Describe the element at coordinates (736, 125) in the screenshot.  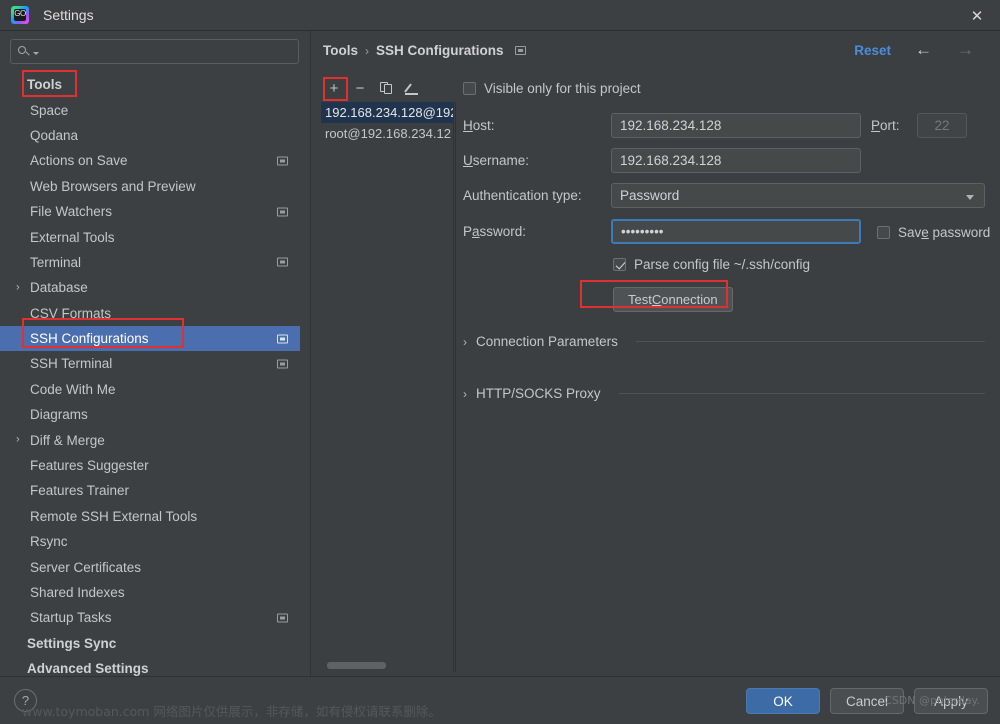
I see `host-input: 192.168.234.128` at that location.